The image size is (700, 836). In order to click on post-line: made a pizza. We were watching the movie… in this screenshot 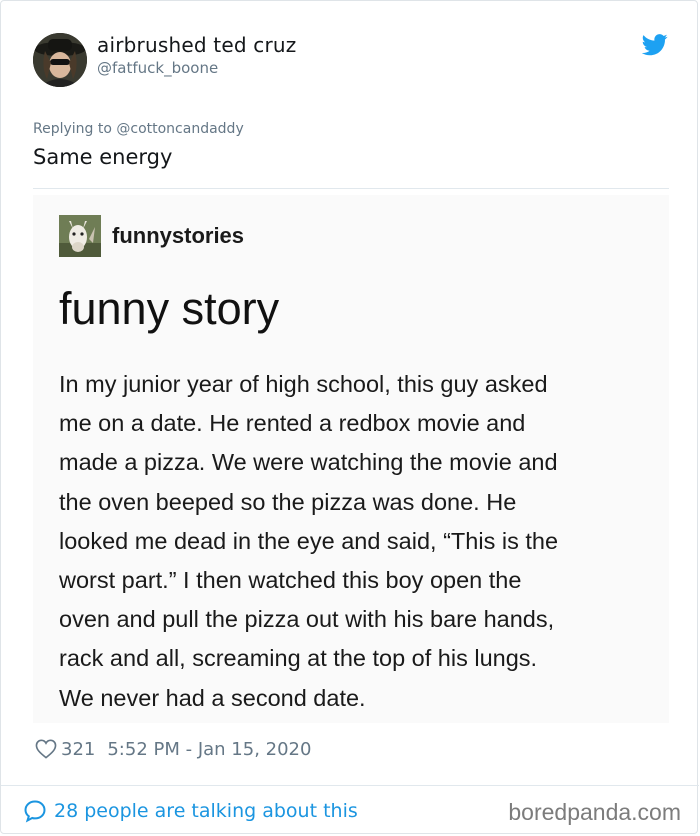, I will do `click(308, 462)`.